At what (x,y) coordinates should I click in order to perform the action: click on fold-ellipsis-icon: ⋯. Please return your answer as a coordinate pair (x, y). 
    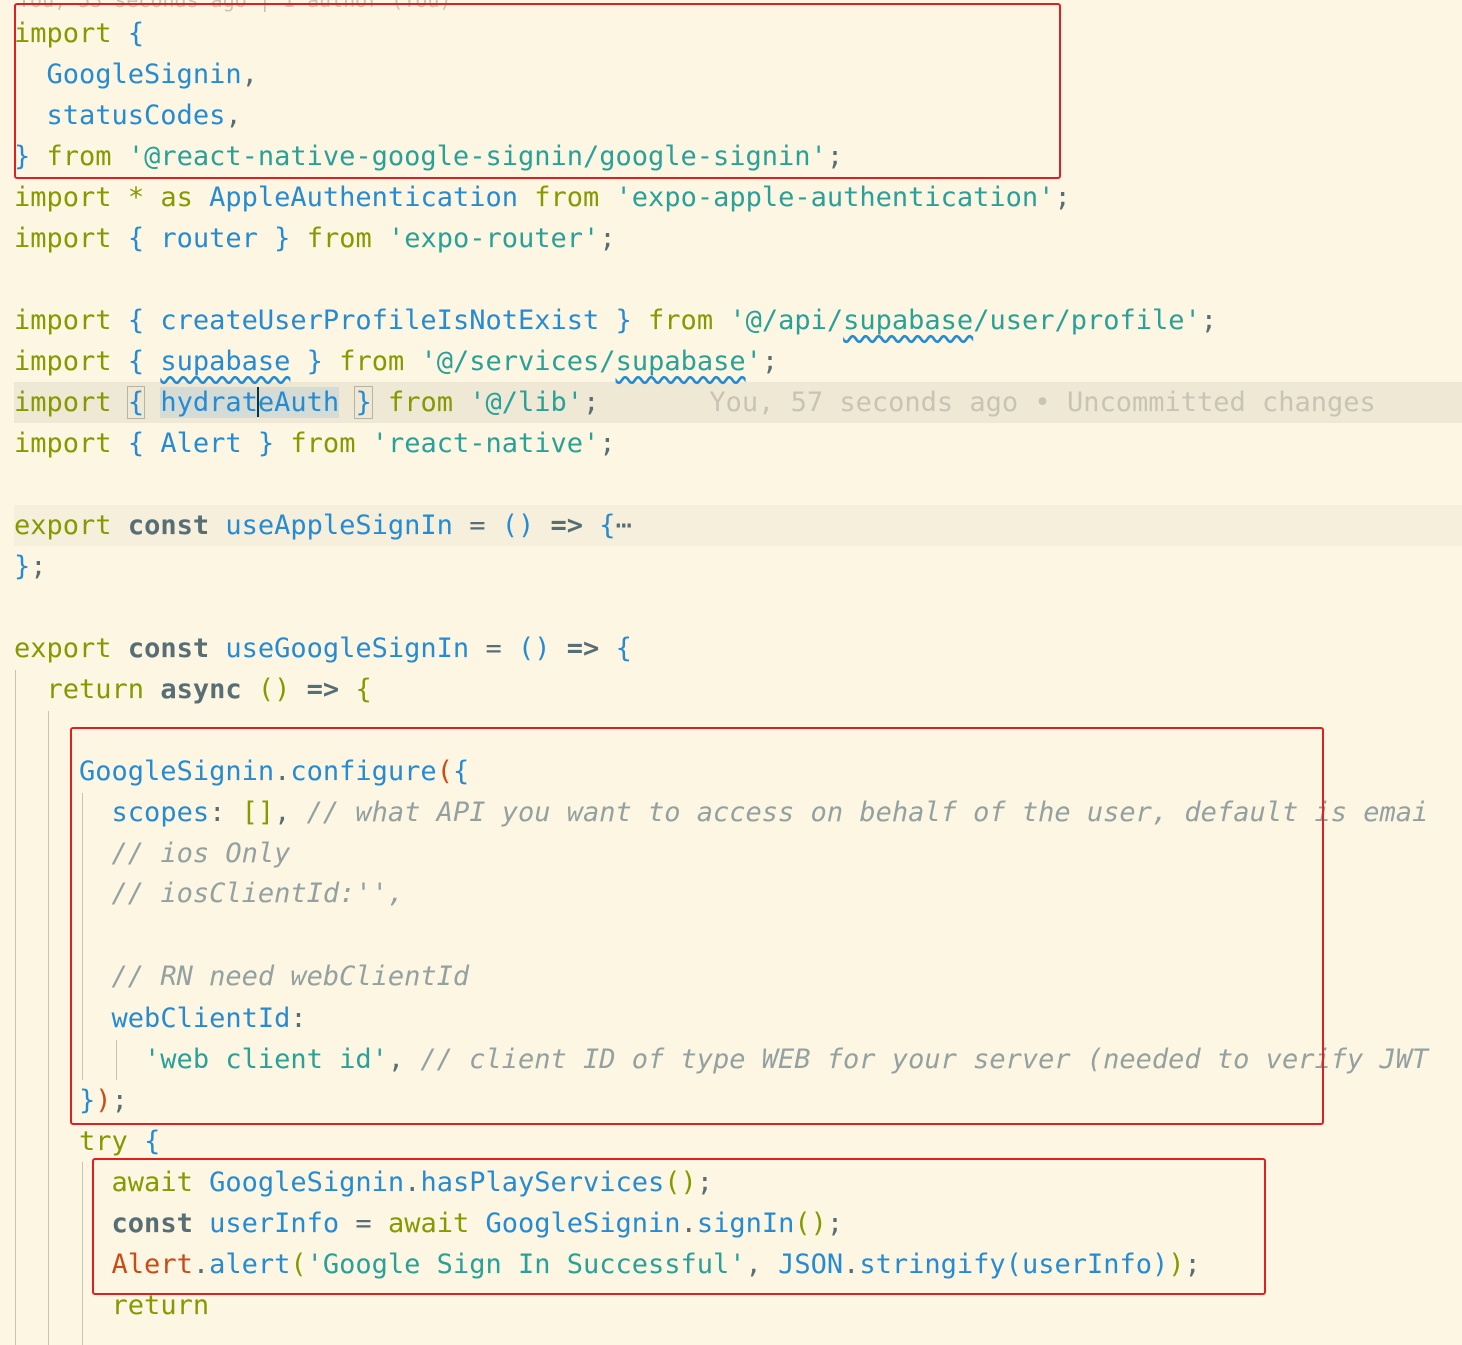
    Looking at the image, I should click on (624, 525).